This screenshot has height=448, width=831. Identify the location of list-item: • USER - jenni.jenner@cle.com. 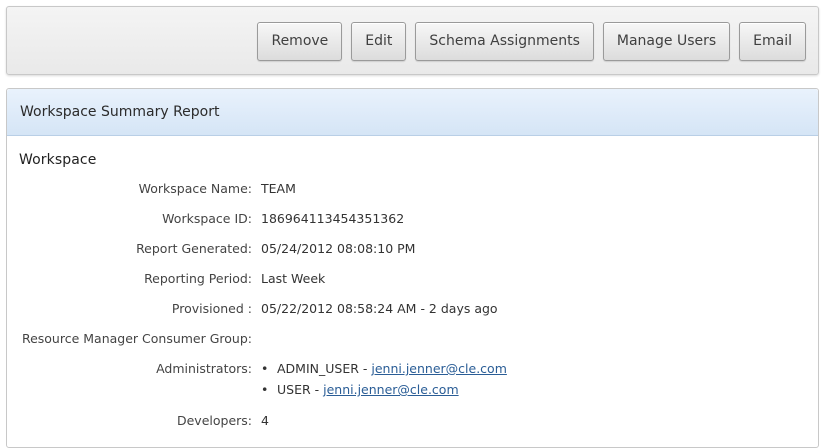
(384, 392).